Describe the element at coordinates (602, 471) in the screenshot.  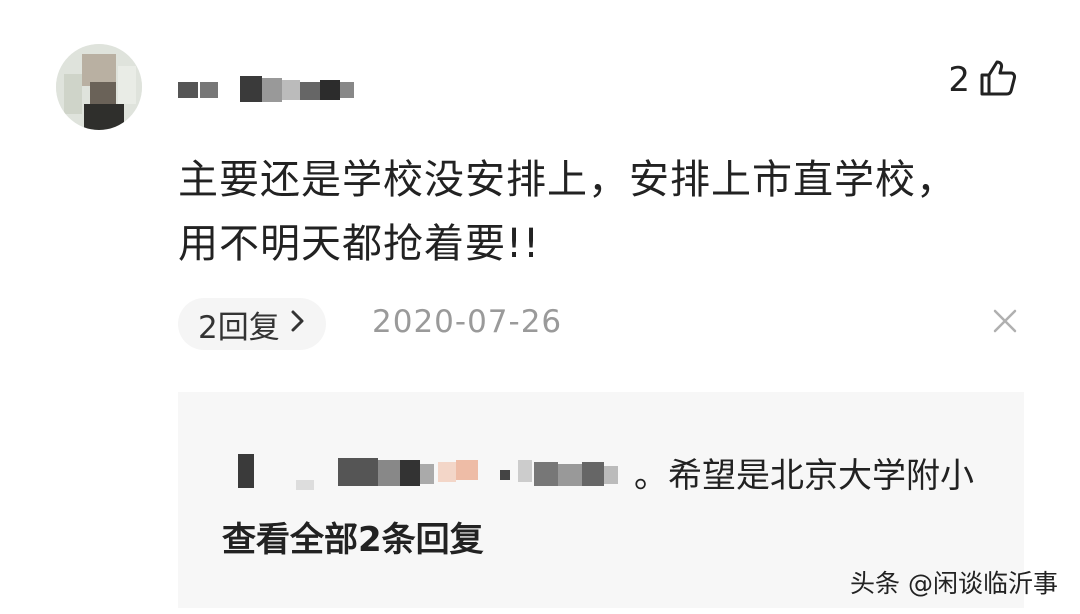
I see `reply-preview-line: 。希望是北京大学附小` at that location.